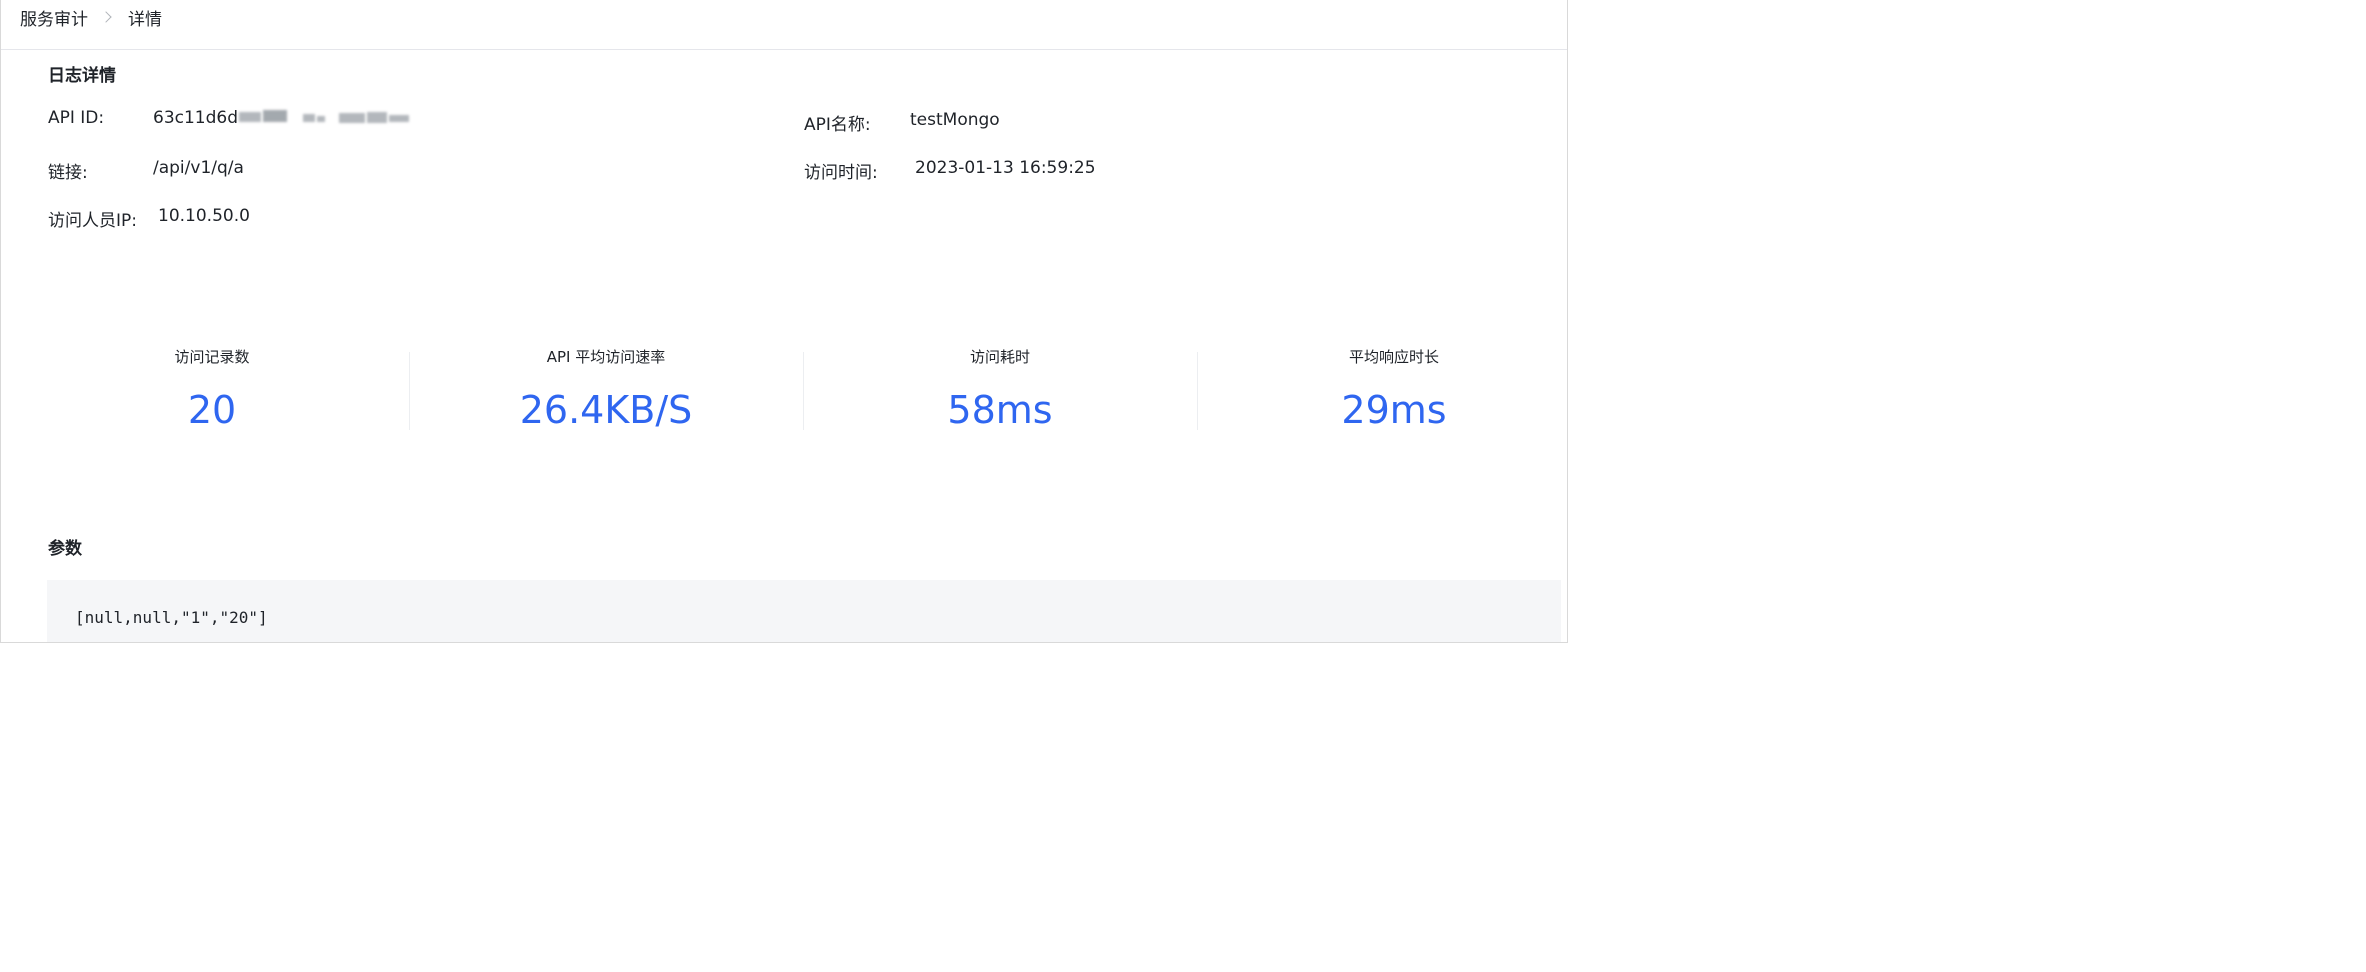 This screenshot has height=972, width=2366. Describe the element at coordinates (91, 17) in the screenshot. I see `breadcrumb: 服务审计 详情` at that location.